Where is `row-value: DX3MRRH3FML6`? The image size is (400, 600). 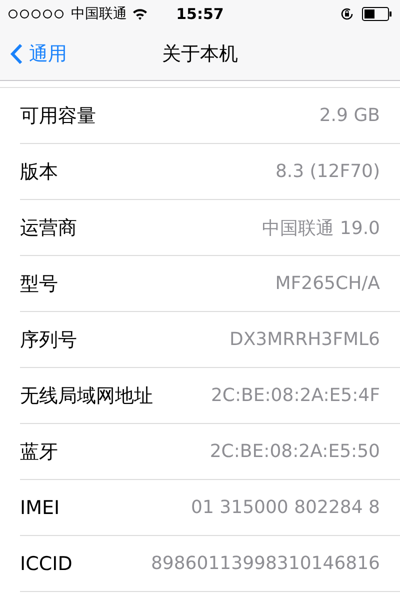 row-value: DX3MRRH3FML6 is located at coordinates (304, 339).